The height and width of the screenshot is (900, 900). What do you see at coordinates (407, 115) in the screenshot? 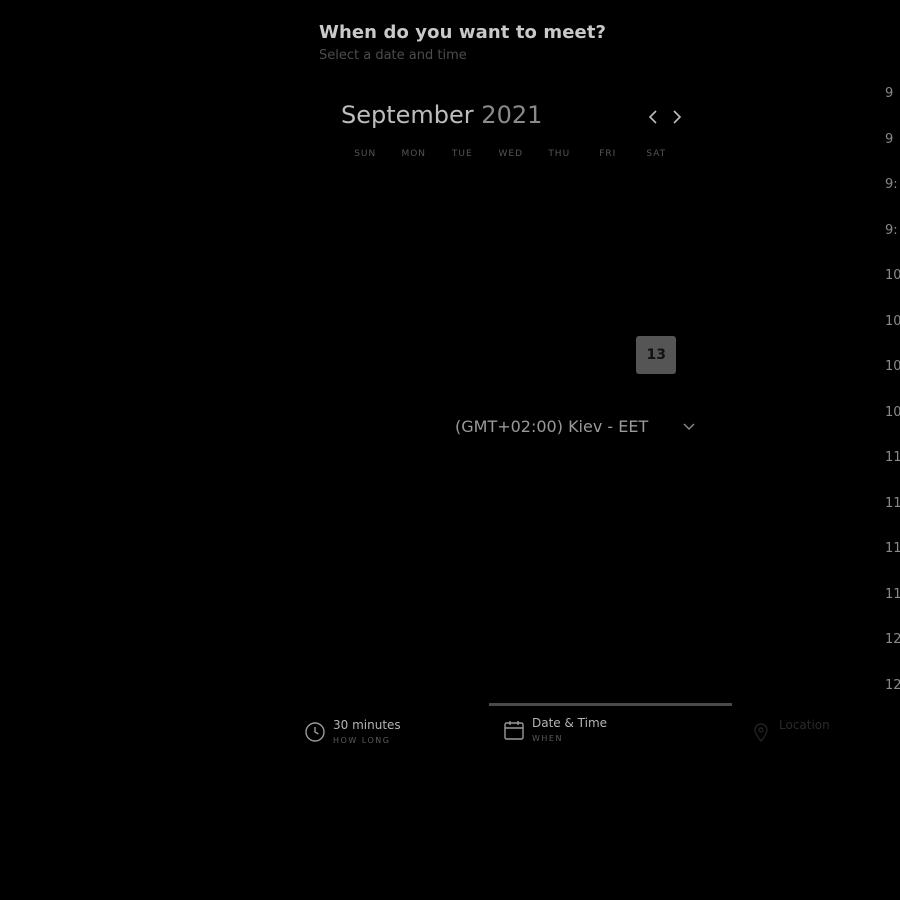
I see `month-label: September` at bounding box center [407, 115].